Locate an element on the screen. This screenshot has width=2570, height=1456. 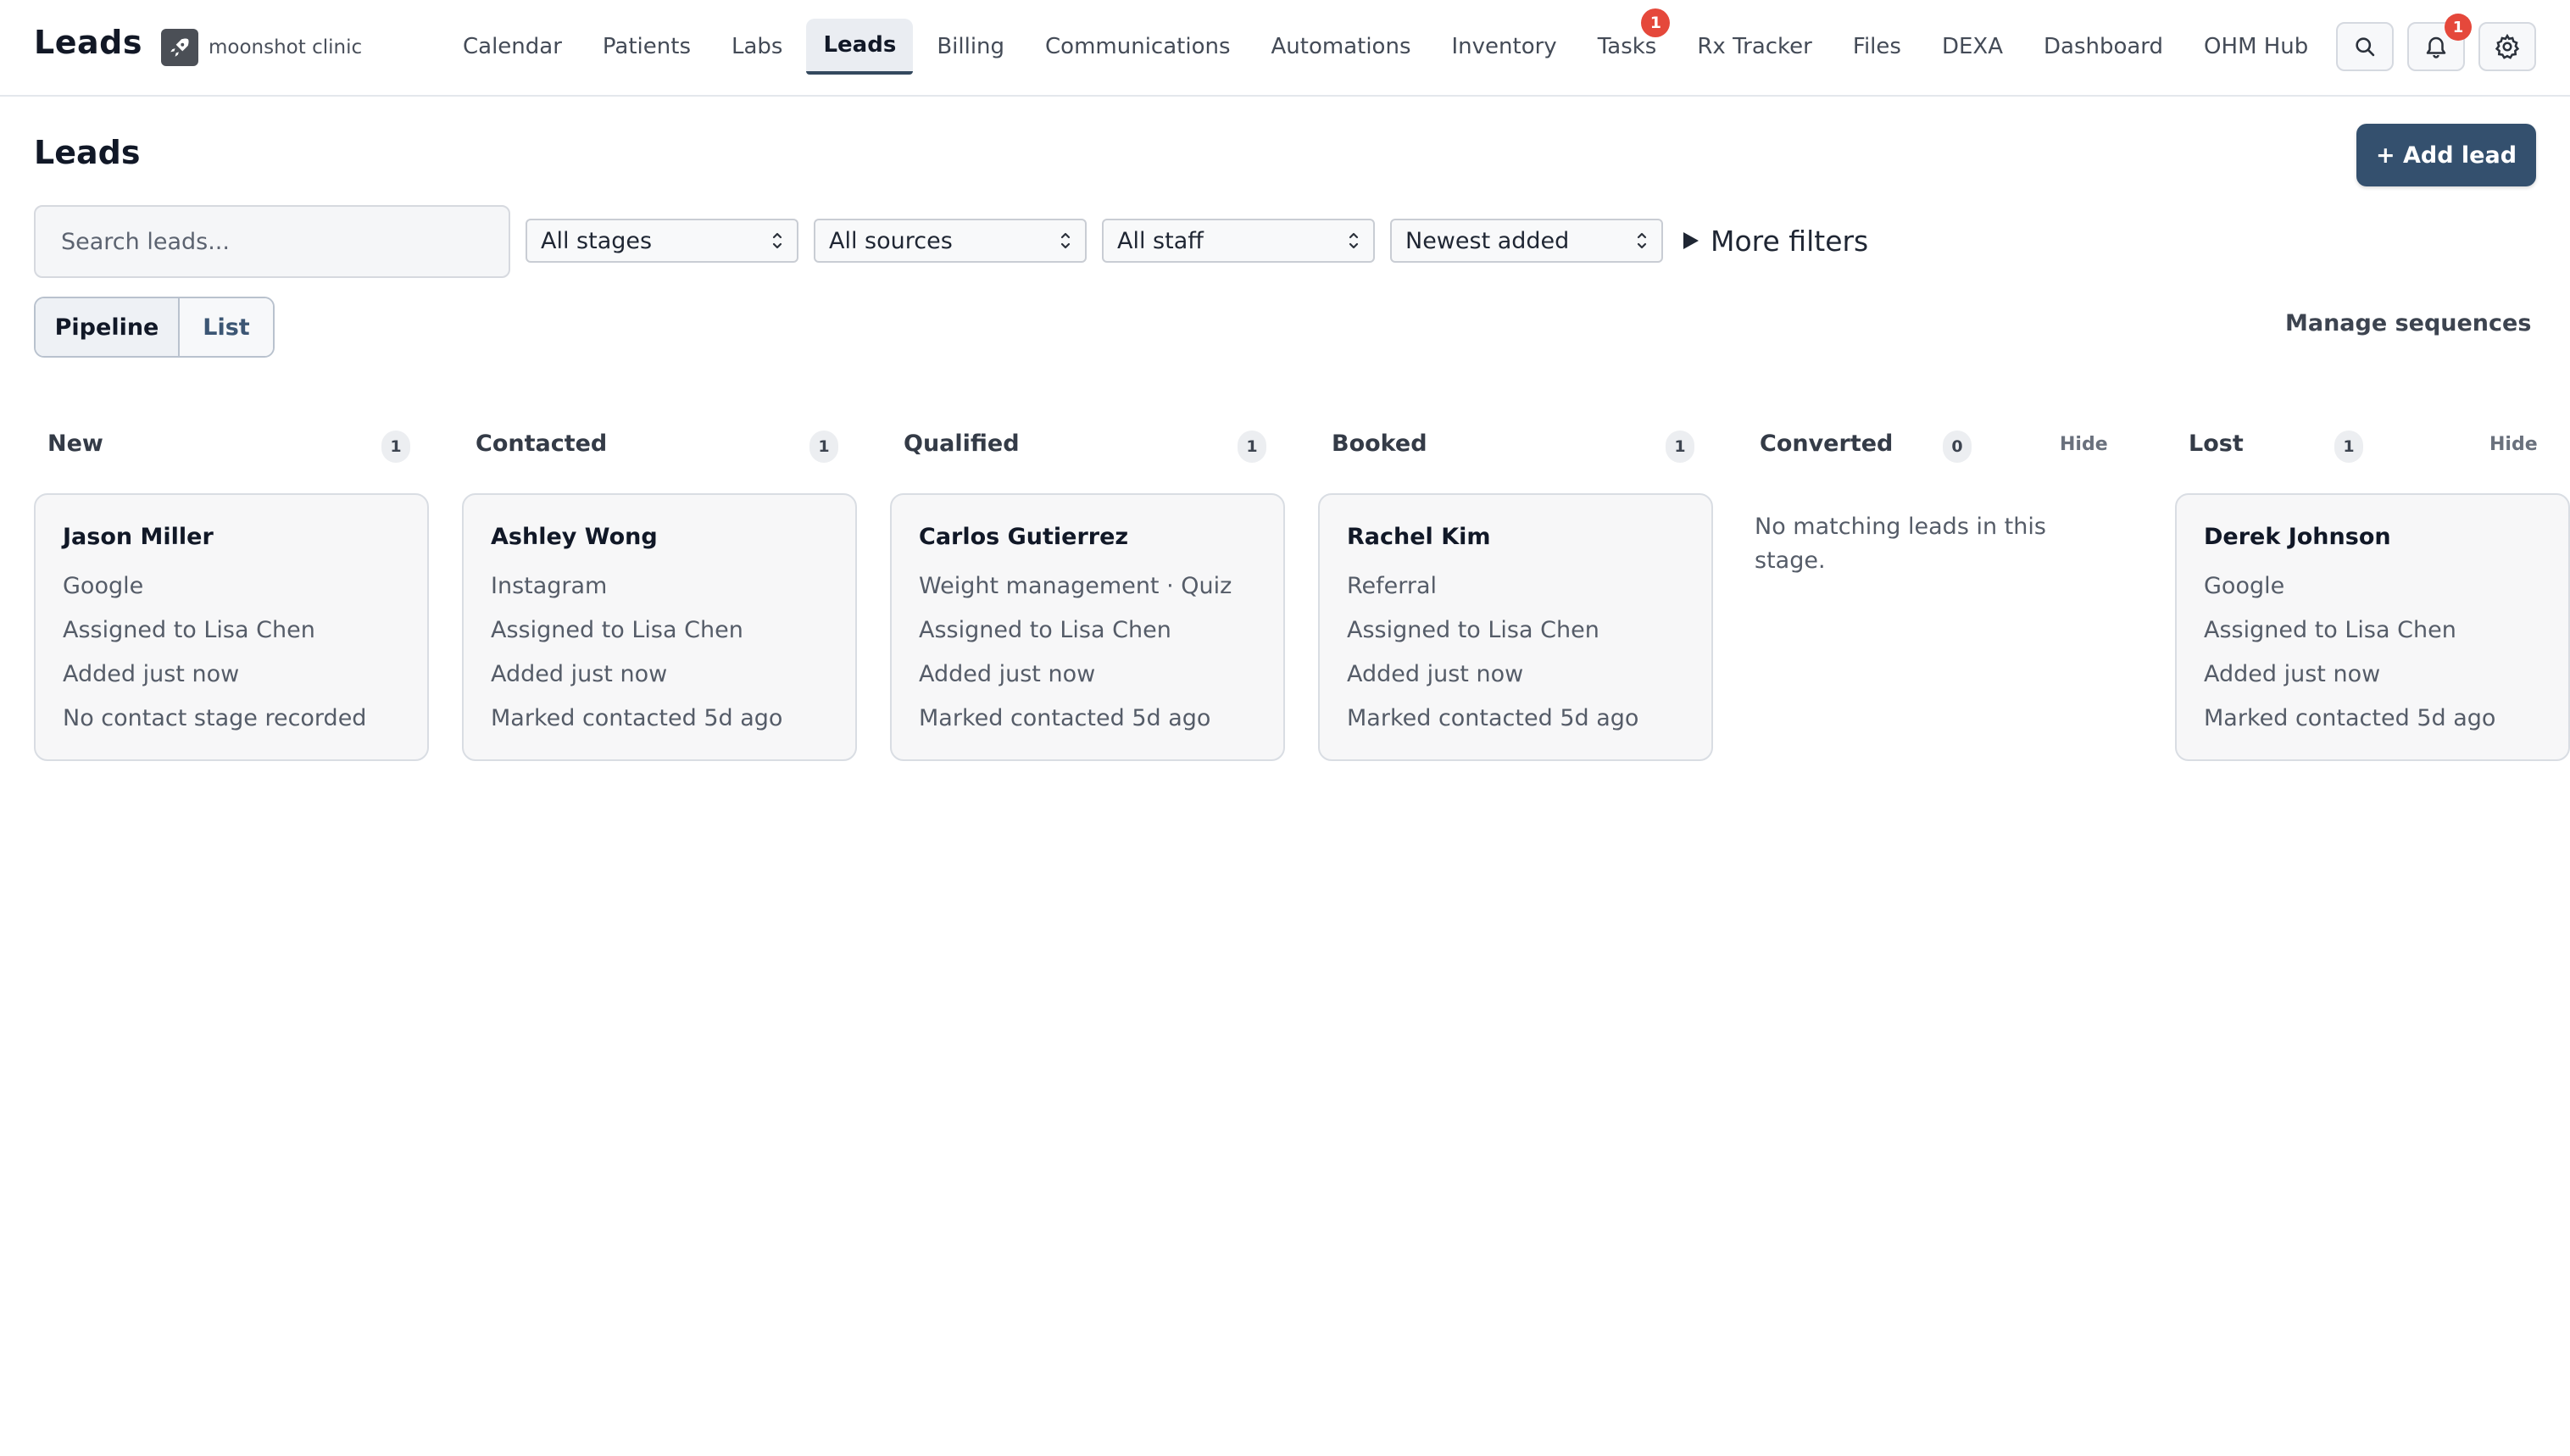
nav-item-calendar: Calendar is located at coordinates (512, 47).